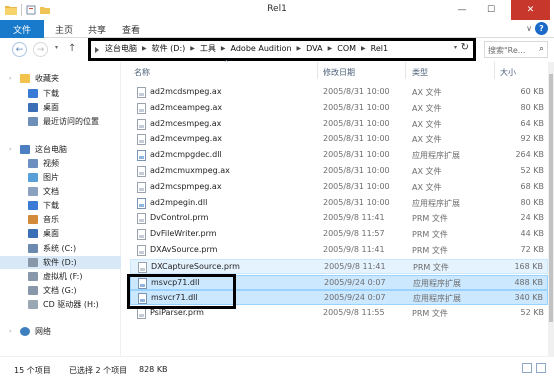 The width and height of the screenshot is (554, 380). Describe the element at coordinates (277, 29) in the screenshot. I see `ribbon: 文件 主页 共享 查看 ∨ ?` at that location.